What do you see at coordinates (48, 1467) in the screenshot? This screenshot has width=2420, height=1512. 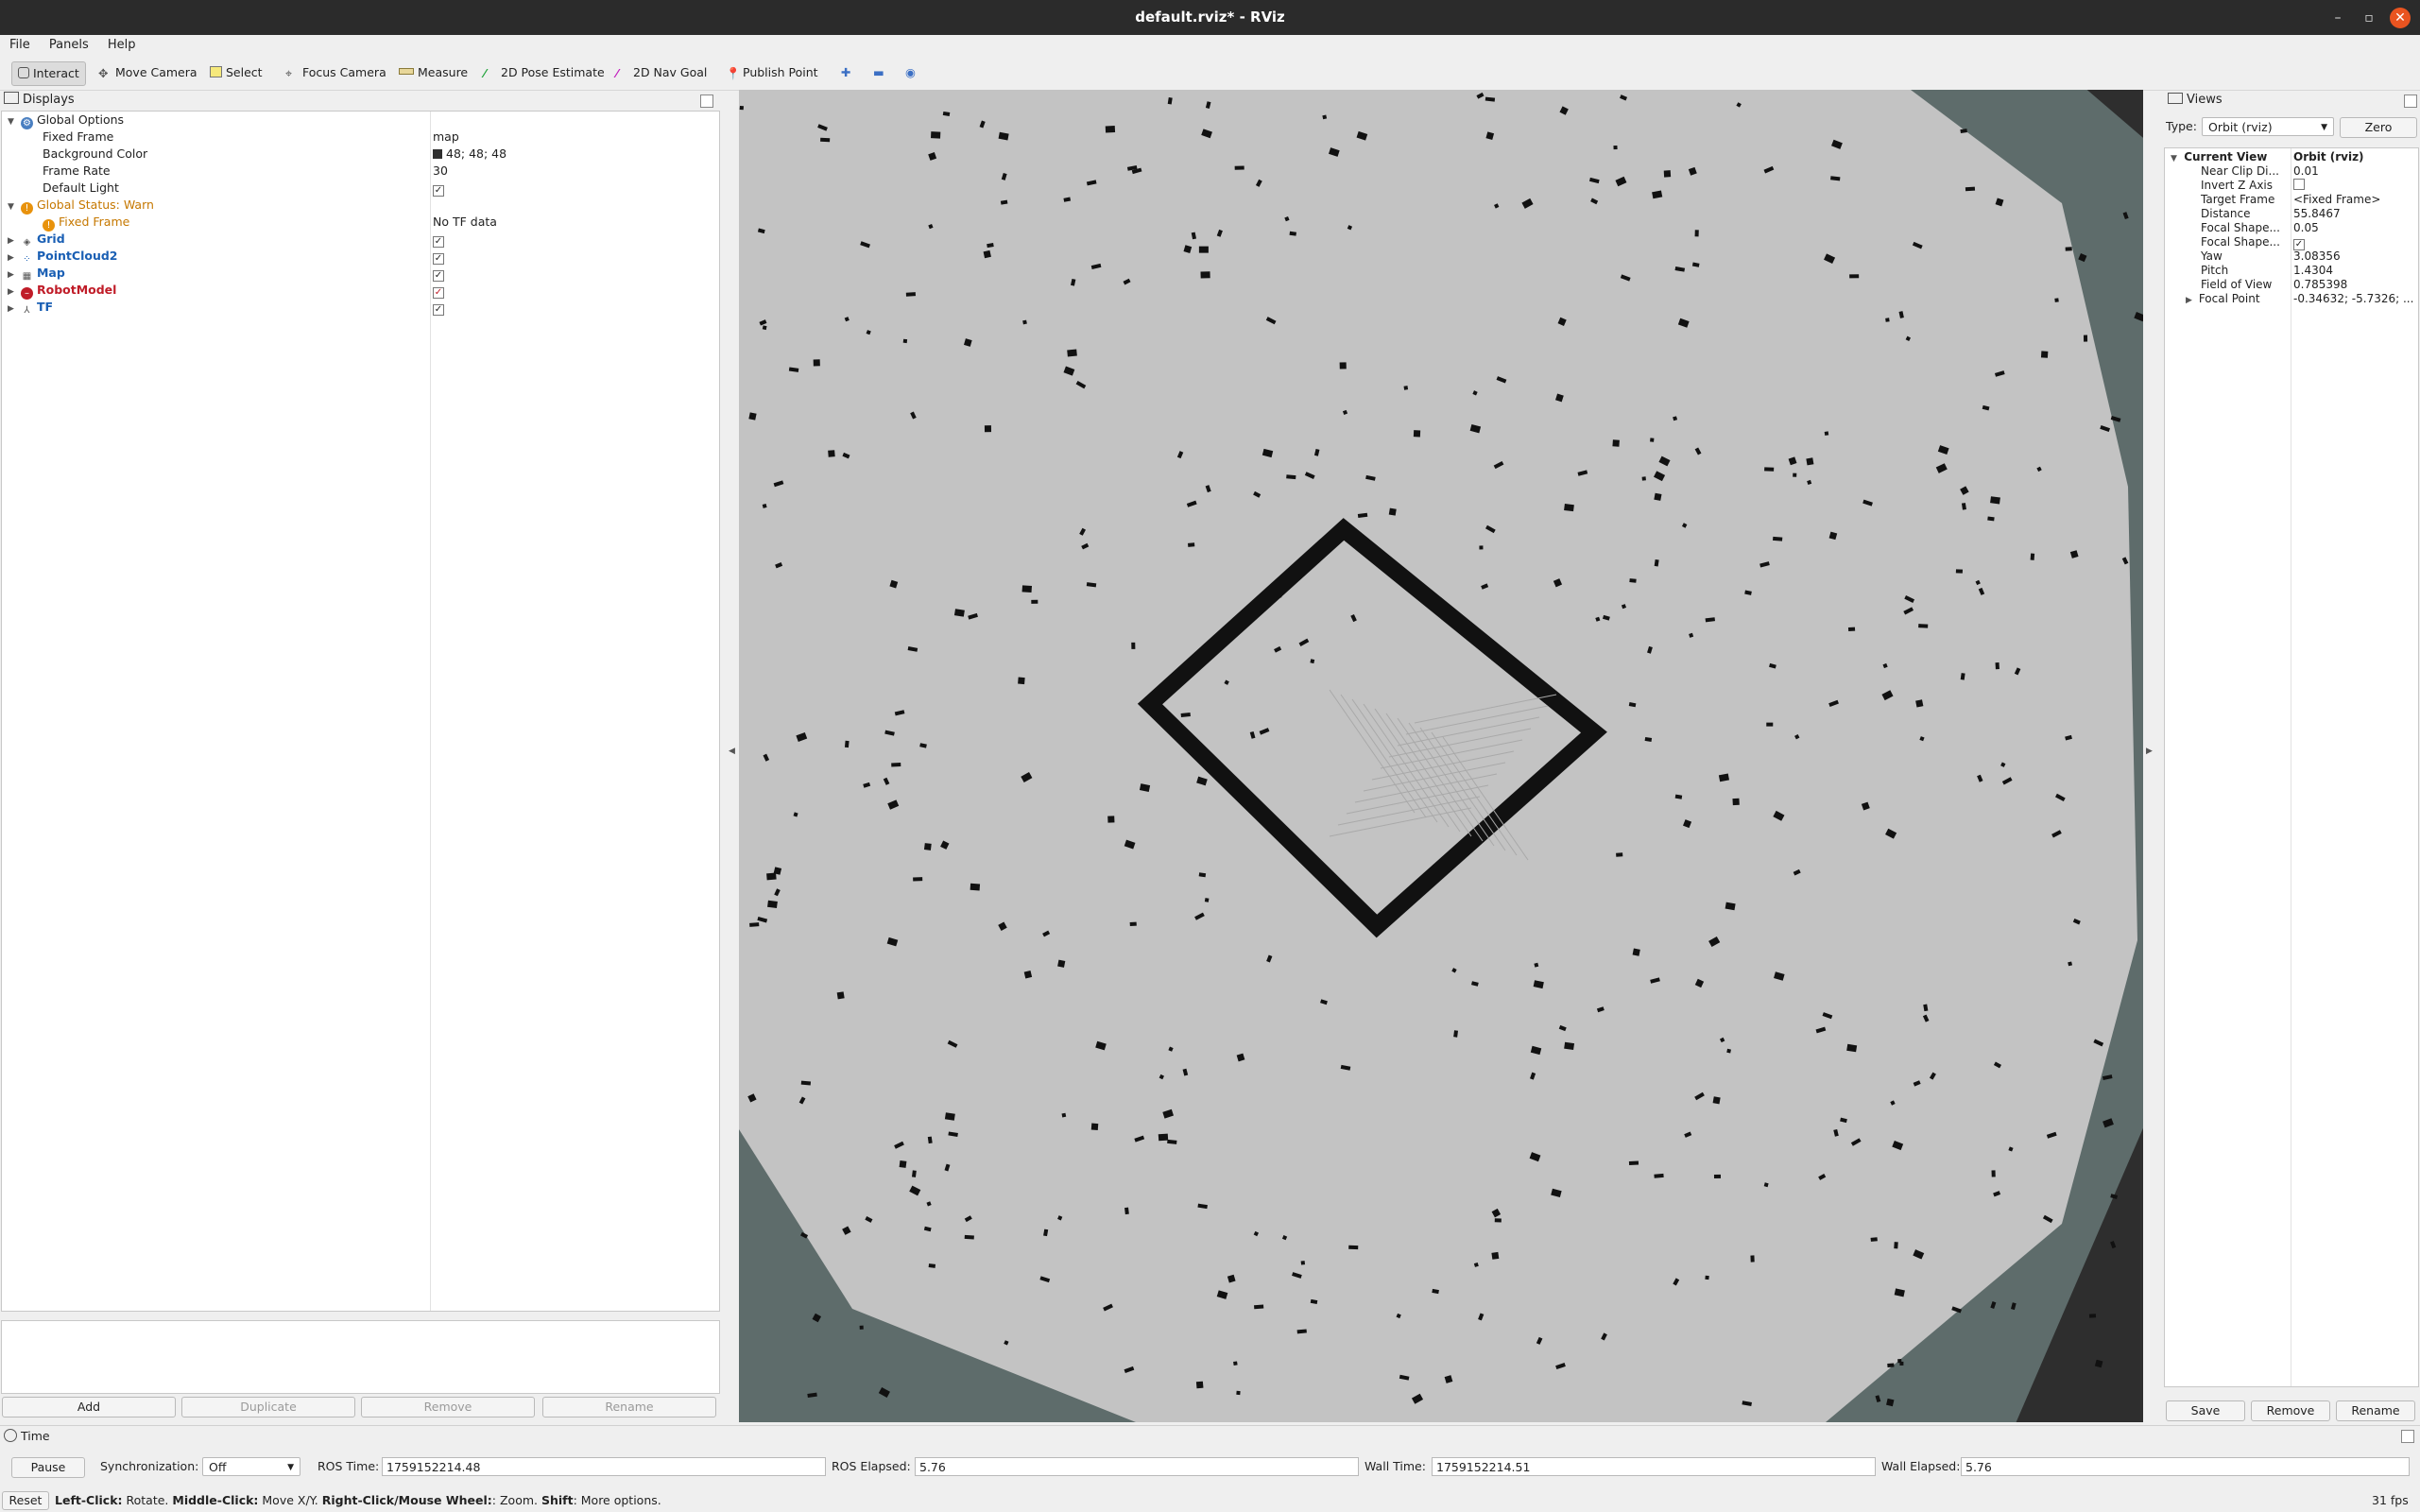 I see `pause-button: Pause` at bounding box center [48, 1467].